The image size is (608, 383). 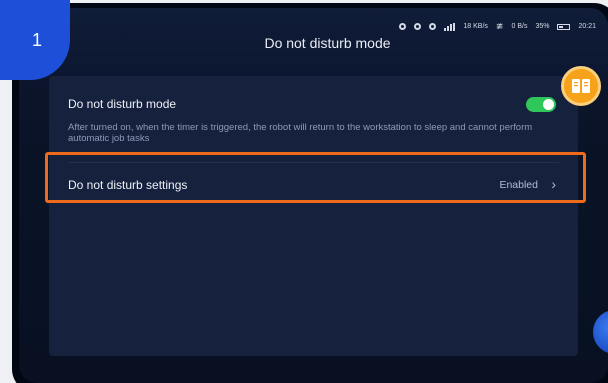 I want to click on status-bar: 18 KB/s ≇ 0 B/s 35% 20:21, so click(x=497, y=26).